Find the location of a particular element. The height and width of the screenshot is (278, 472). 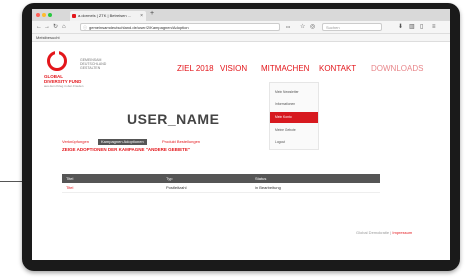

footer-text: Global Demokratie is located at coordinates (373, 232).